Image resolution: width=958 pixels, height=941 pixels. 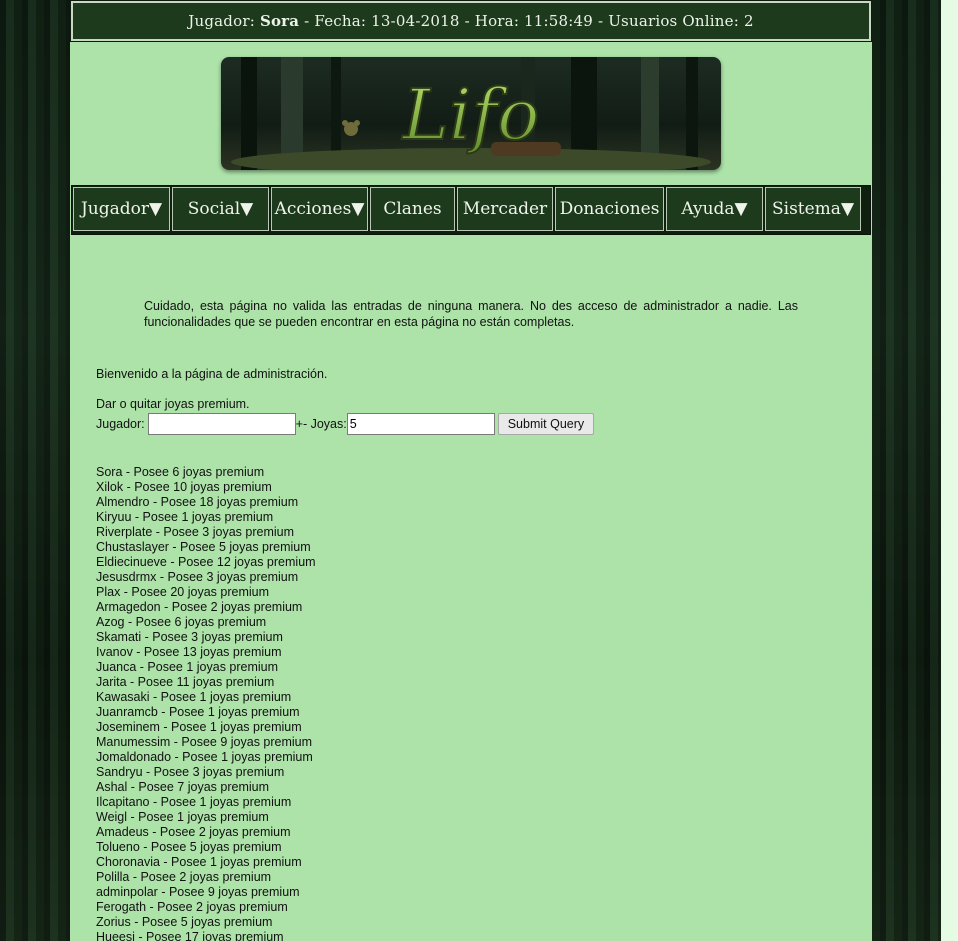 What do you see at coordinates (184, 922) in the screenshot?
I see `player-entry: Zorius - Posee 5 joyas premium` at bounding box center [184, 922].